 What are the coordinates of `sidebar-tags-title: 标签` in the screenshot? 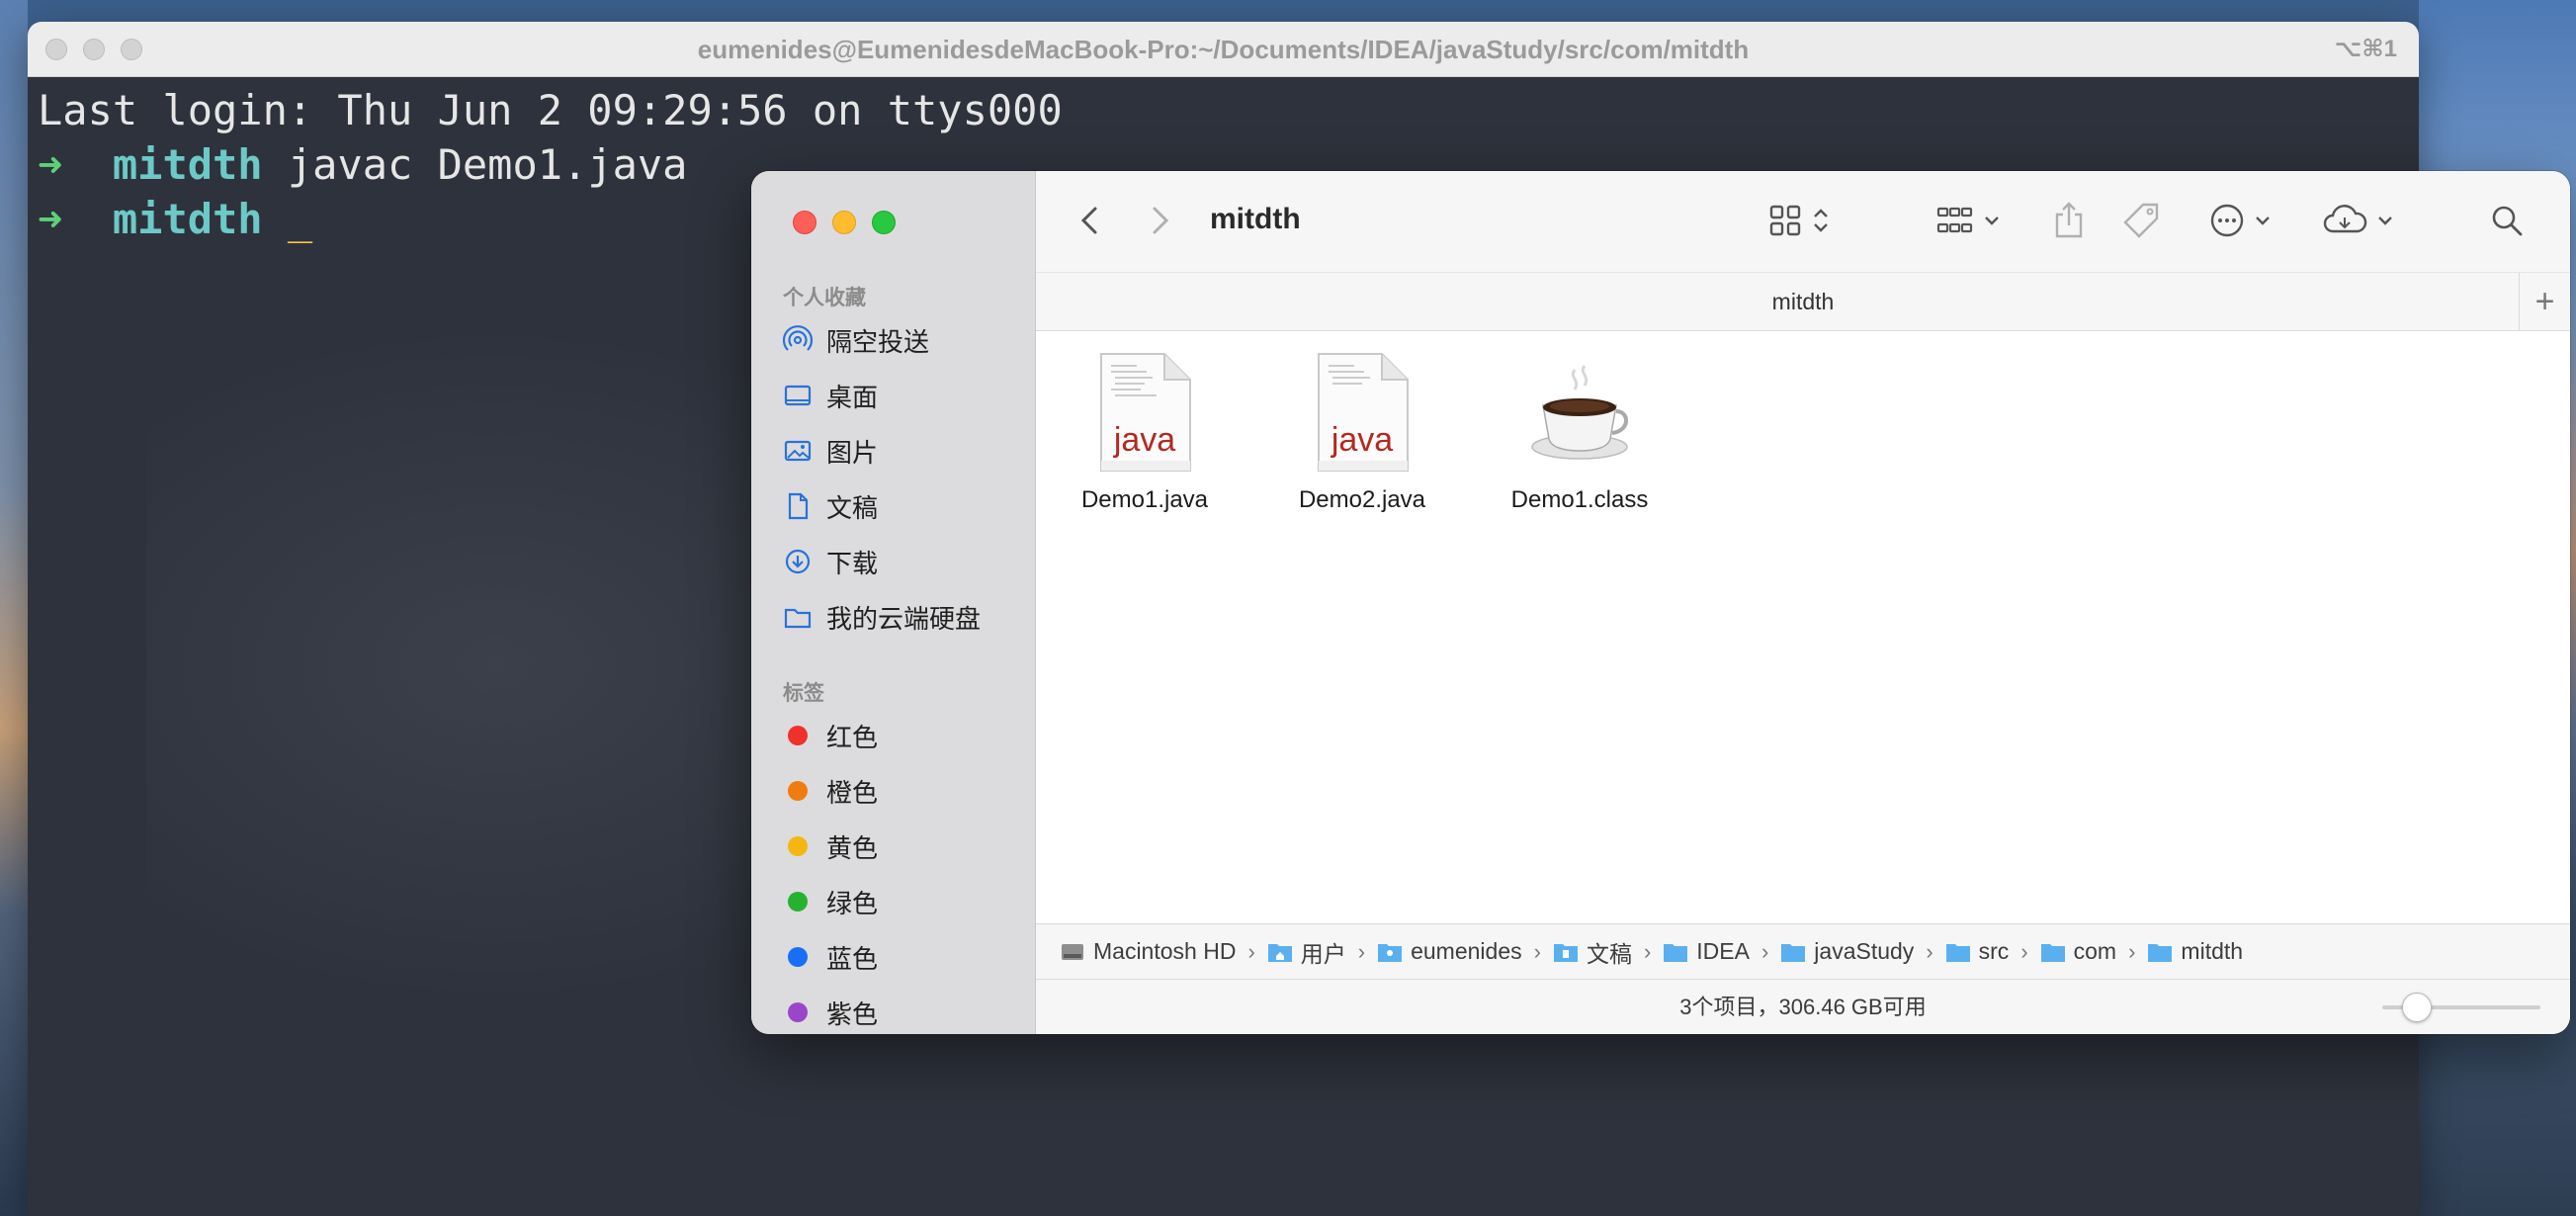 It's located at (803, 694).